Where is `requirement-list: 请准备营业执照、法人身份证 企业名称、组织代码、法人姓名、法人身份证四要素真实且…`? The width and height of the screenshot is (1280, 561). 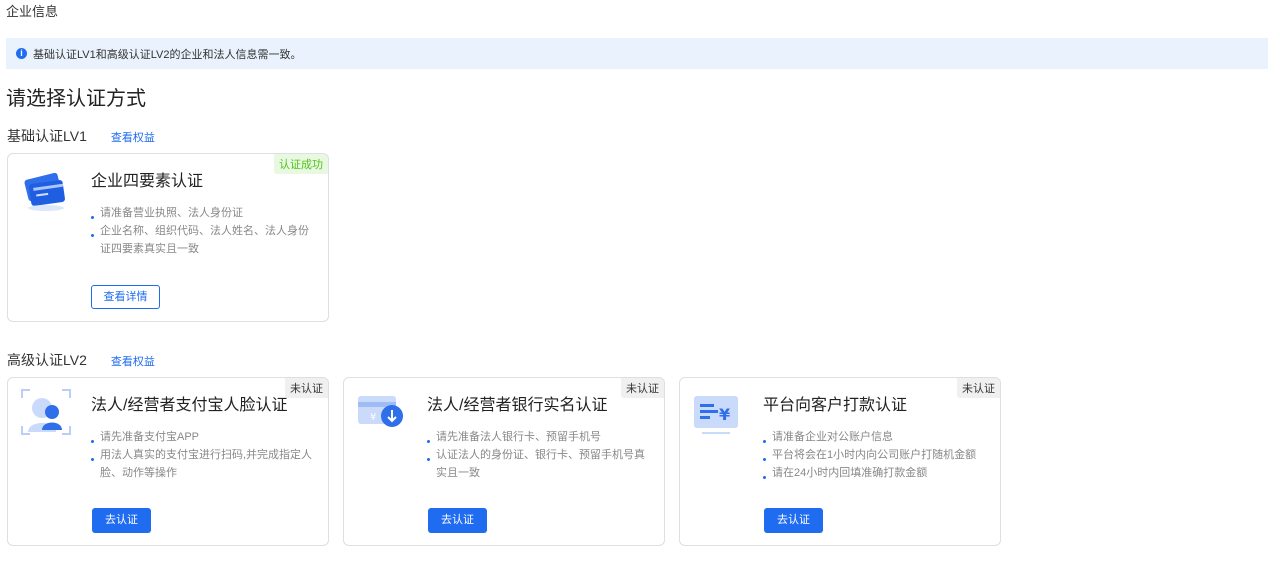 requirement-list: 请准备营业执照、法人身份证 企业名称、组织代码、法人姓名、法人身份证四要素真实且… is located at coordinates (204, 231).